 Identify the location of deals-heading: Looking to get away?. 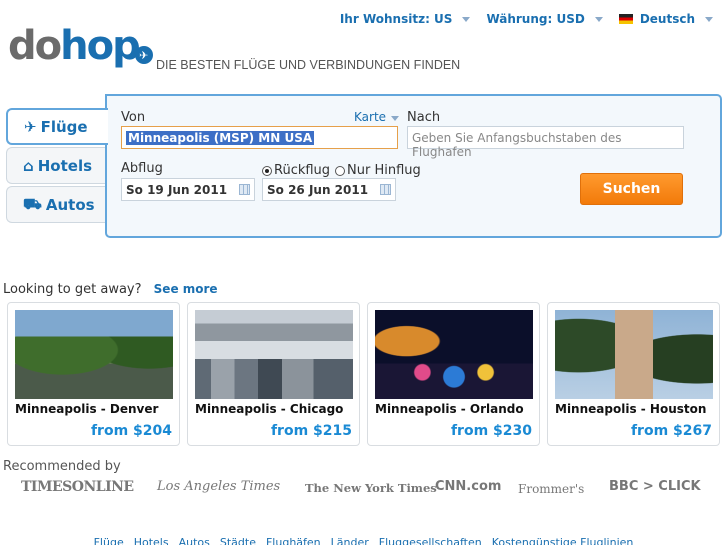
(72, 289).